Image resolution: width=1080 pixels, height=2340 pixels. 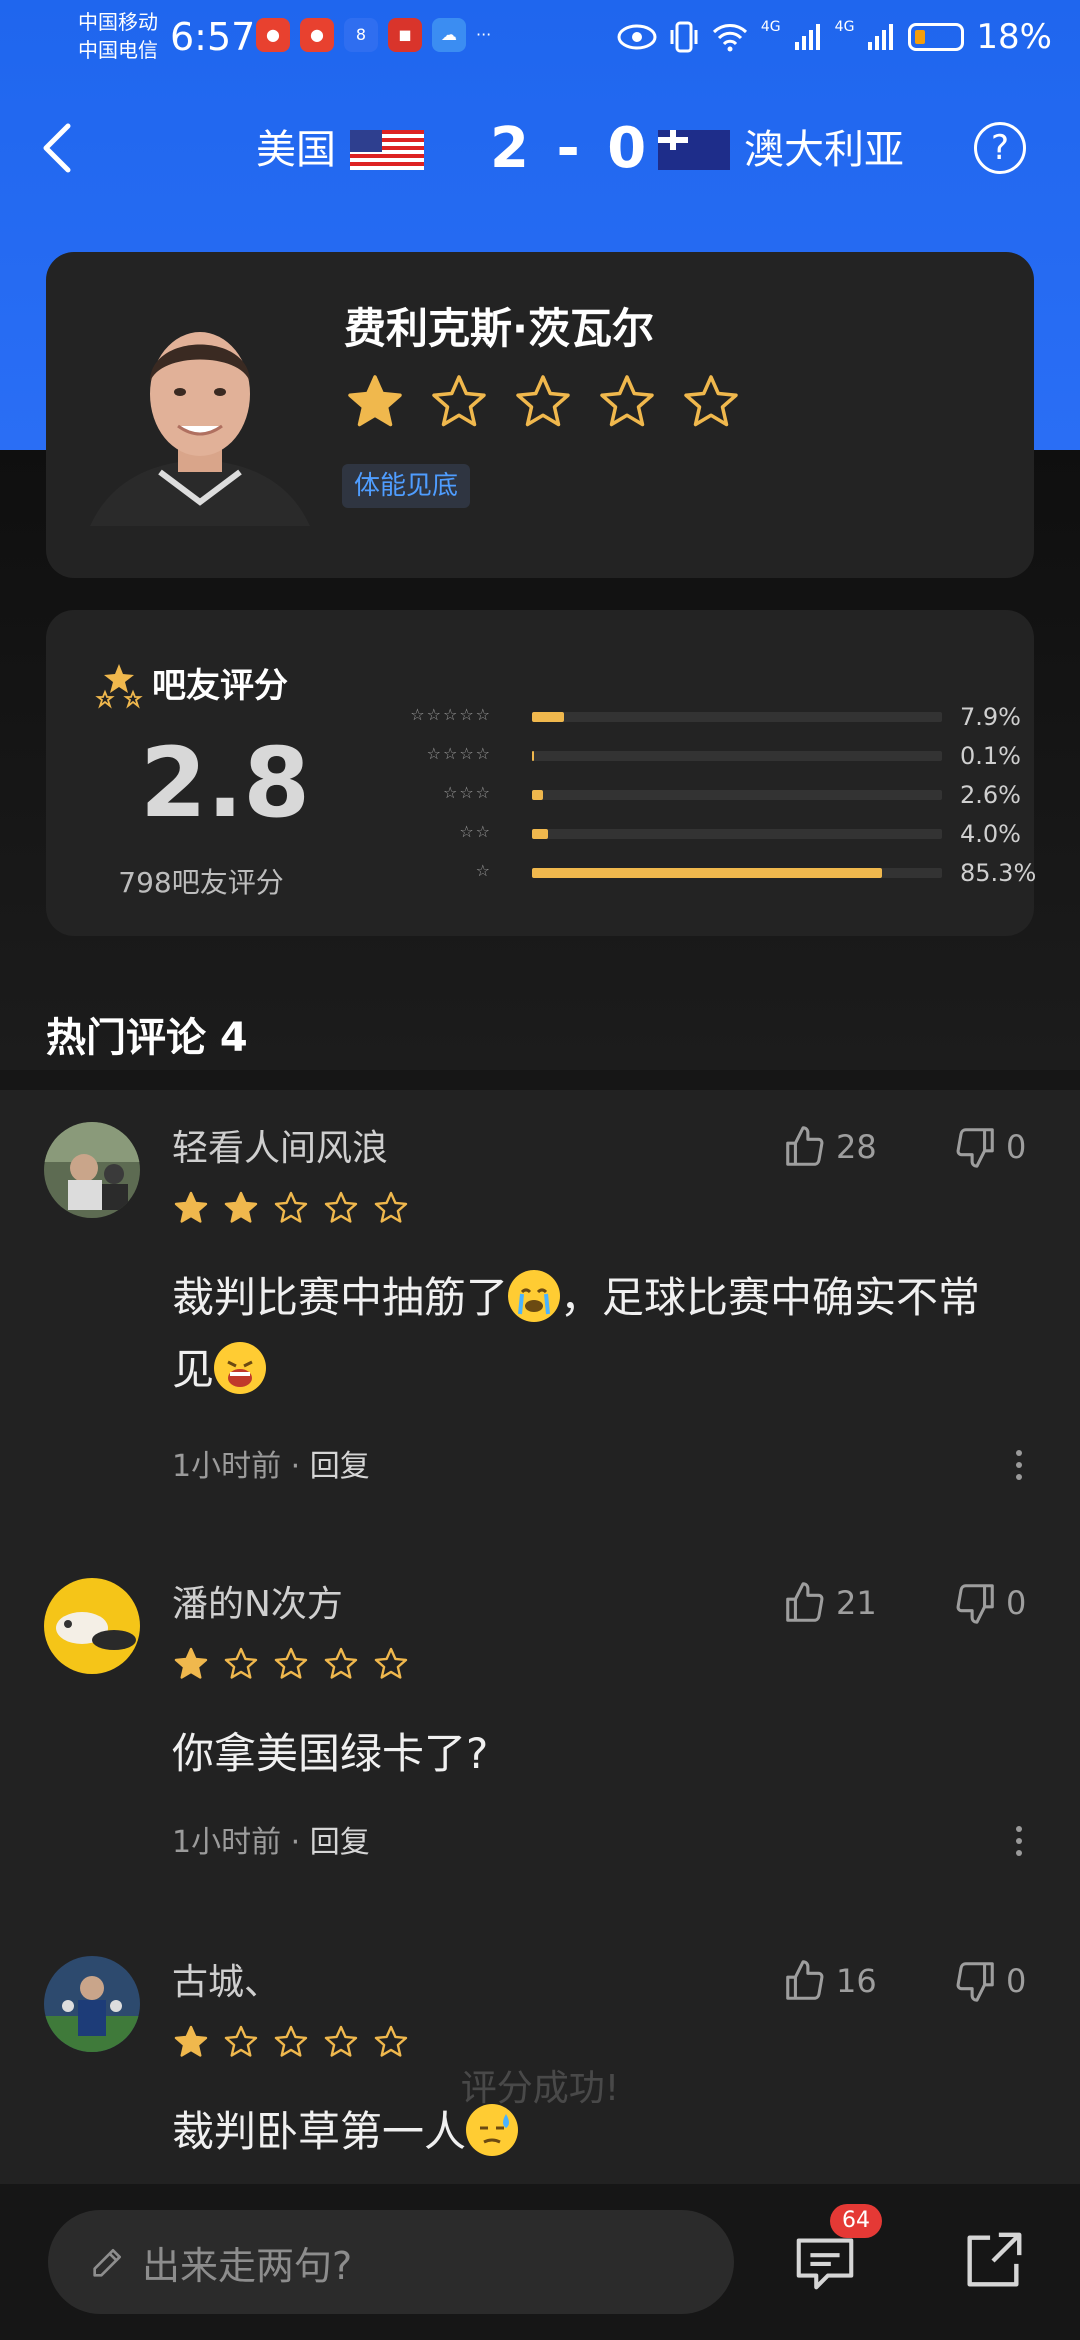 I want to click on player-rating-stars, so click(x=543, y=402).